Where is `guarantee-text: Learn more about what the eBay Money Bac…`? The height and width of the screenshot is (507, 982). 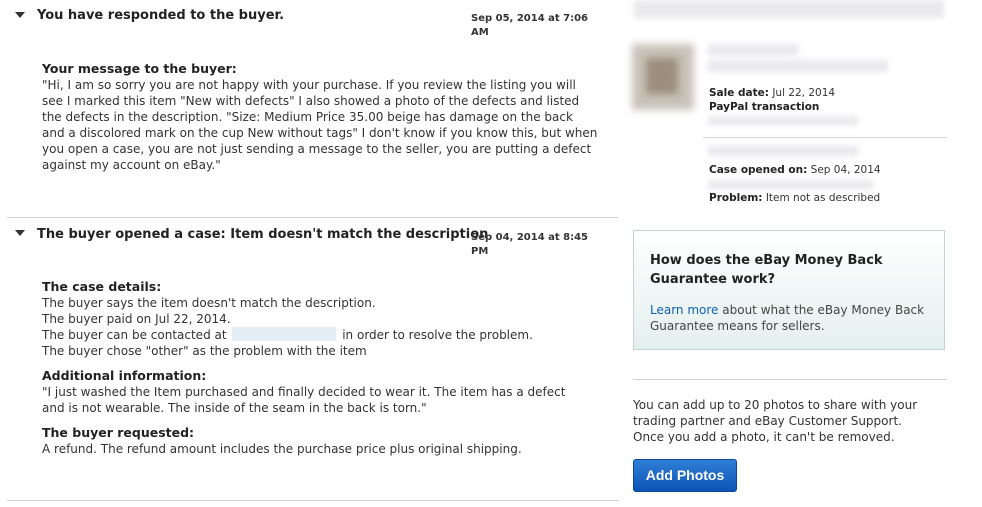
guarantee-text: Learn more about what the eBay Money Bac… is located at coordinates (792, 318).